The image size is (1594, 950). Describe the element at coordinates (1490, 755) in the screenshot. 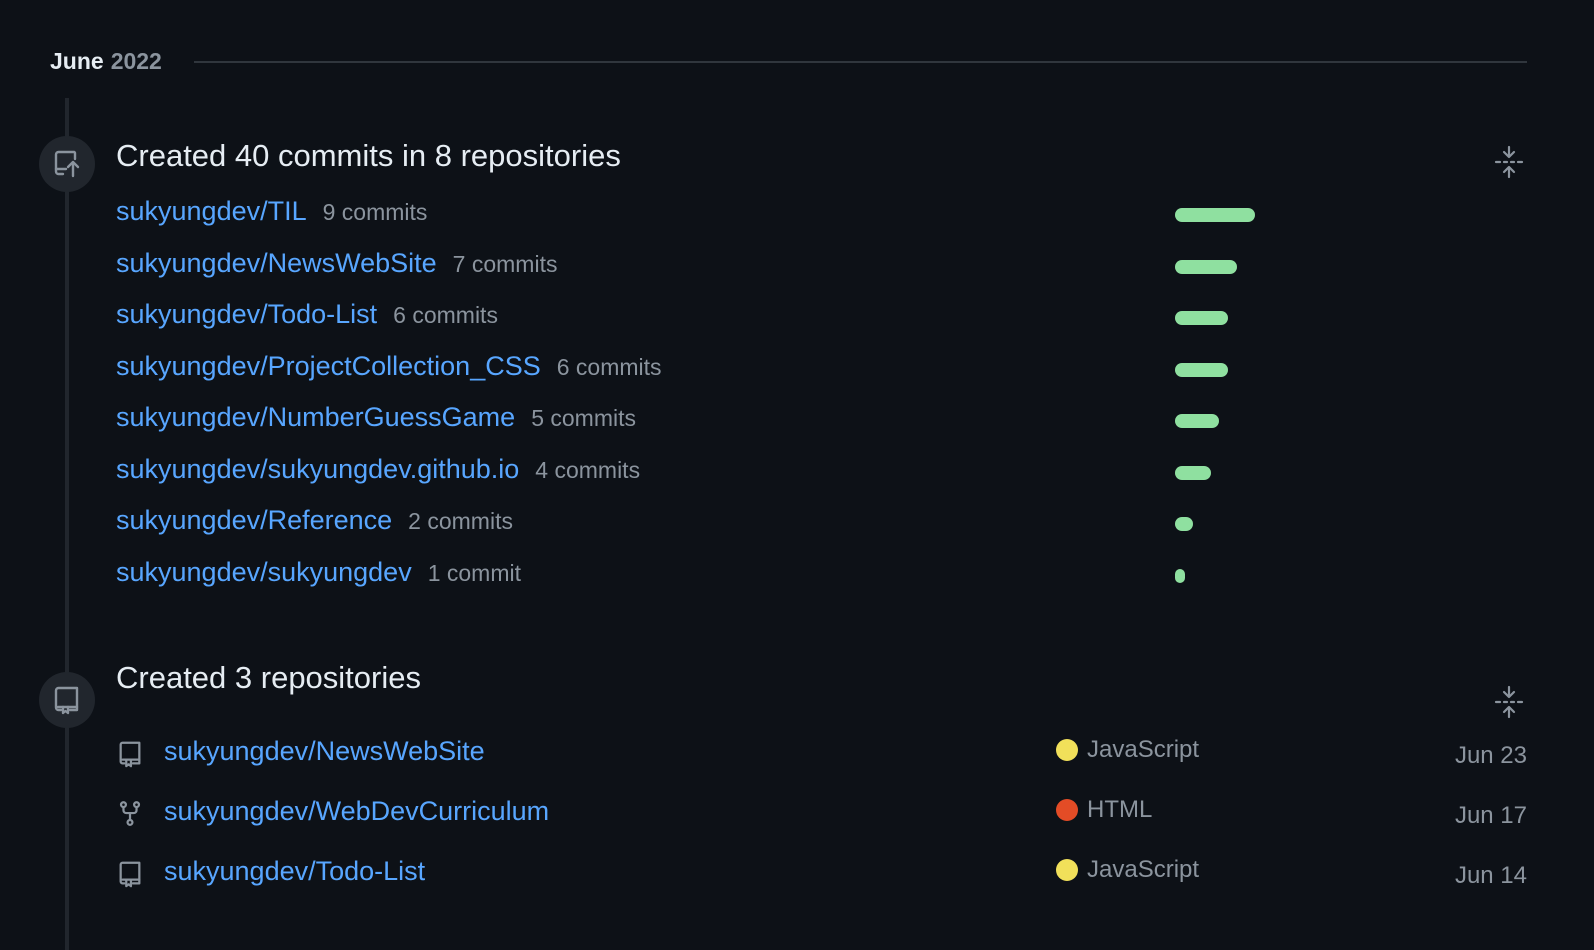

I see `repo-created-date: Jun 23` at that location.